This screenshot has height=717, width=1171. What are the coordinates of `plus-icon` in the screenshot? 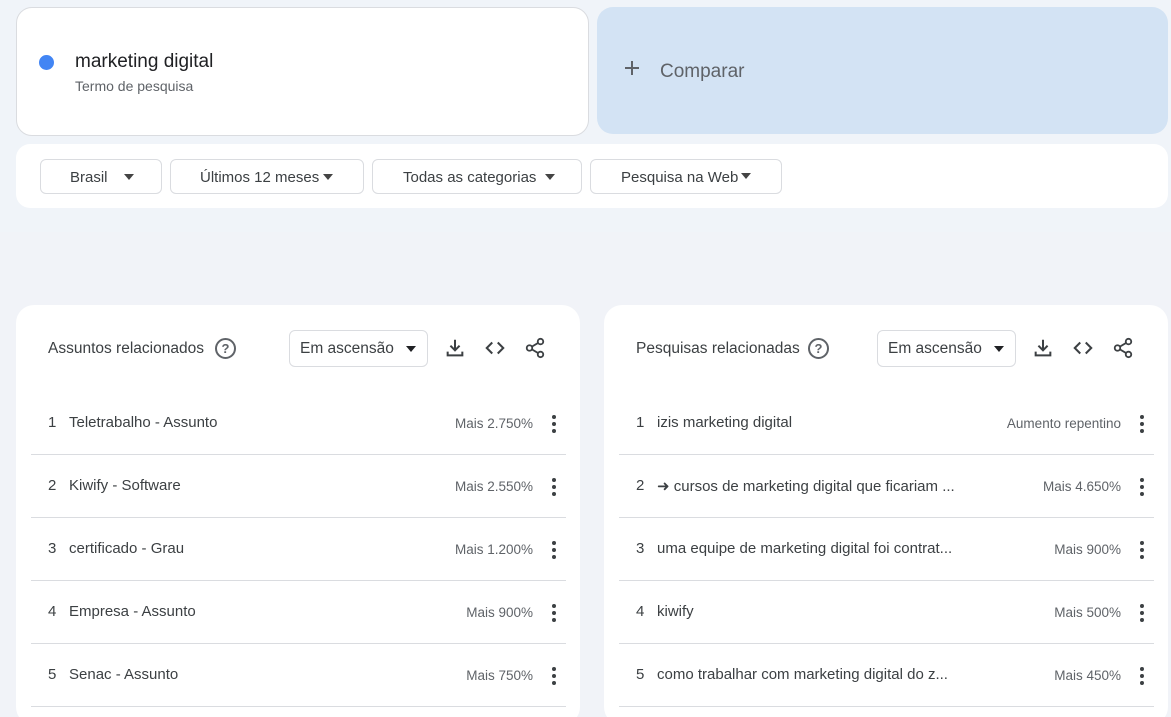 It's located at (632, 68).